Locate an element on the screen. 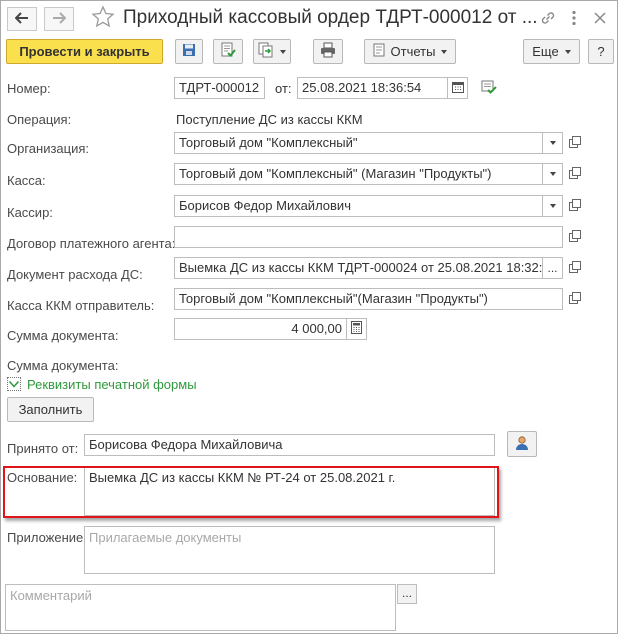  organization-field: Торговый дом "Комплексный" is located at coordinates (358, 143).